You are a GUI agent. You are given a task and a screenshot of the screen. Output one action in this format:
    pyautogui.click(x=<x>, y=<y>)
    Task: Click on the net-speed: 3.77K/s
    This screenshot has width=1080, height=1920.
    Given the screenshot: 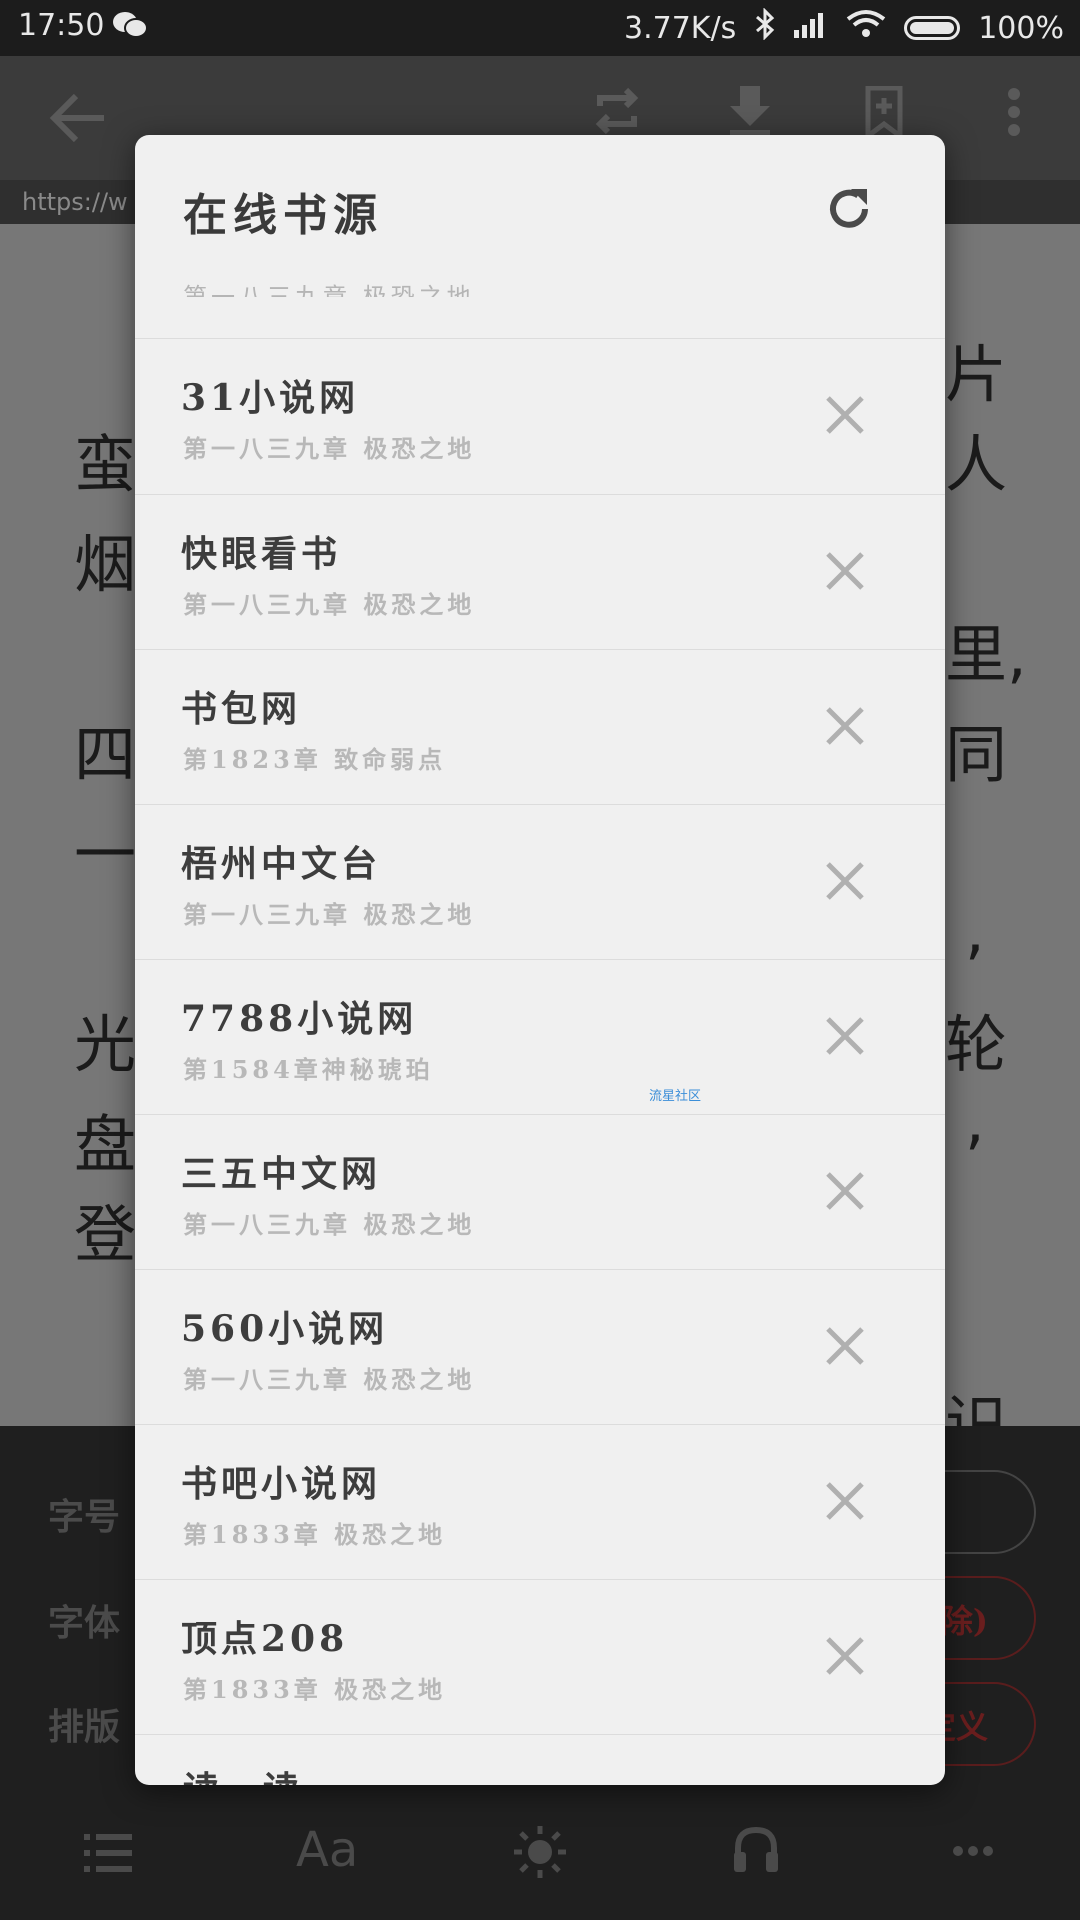 What is the action you would take?
    pyautogui.click(x=680, y=28)
    